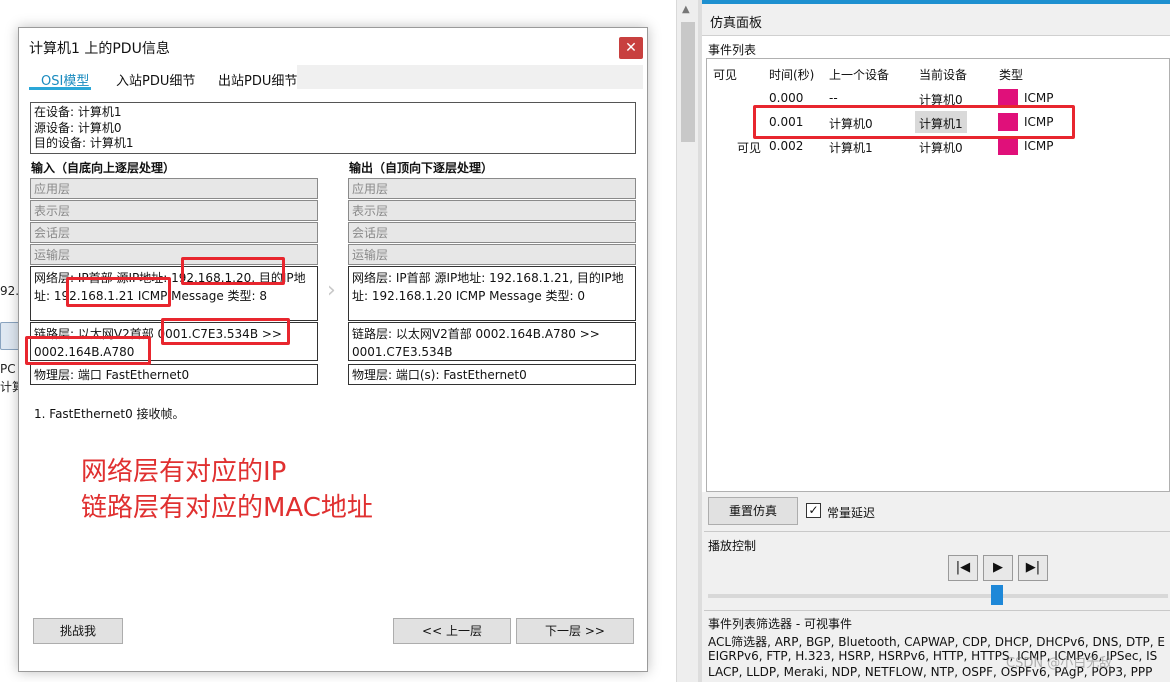 This screenshot has width=1170, height=682. What do you see at coordinates (421, 168) in the screenshot?
I see `output-column-header: 输出（自顶向下逐层处理）` at bounding box center [421, 168].